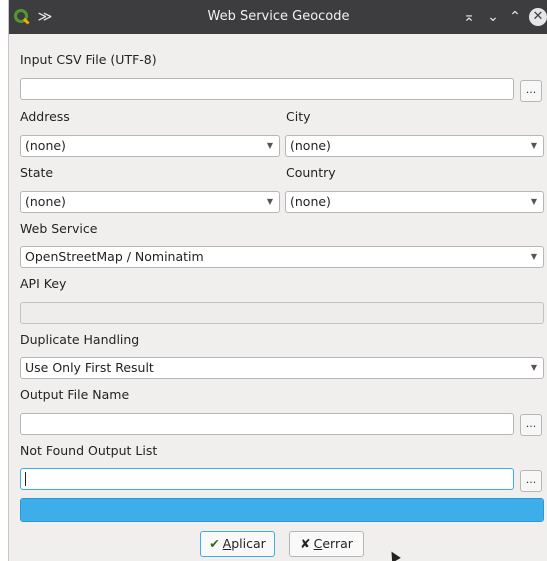  I want to click on close-button: ✘ Cerrar, so click(326, 544).